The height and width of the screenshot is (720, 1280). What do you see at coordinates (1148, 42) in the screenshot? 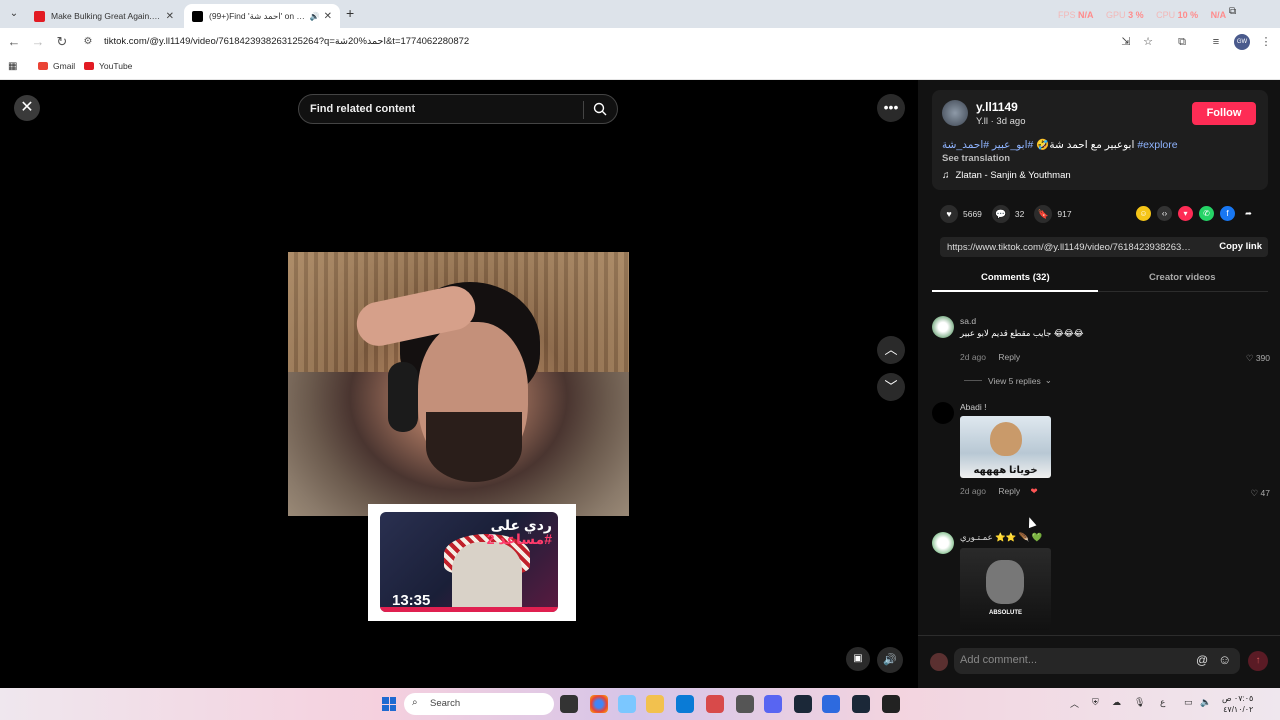
I see `bookmark-star-icon: ☆` at bounding box center [1148, 42].